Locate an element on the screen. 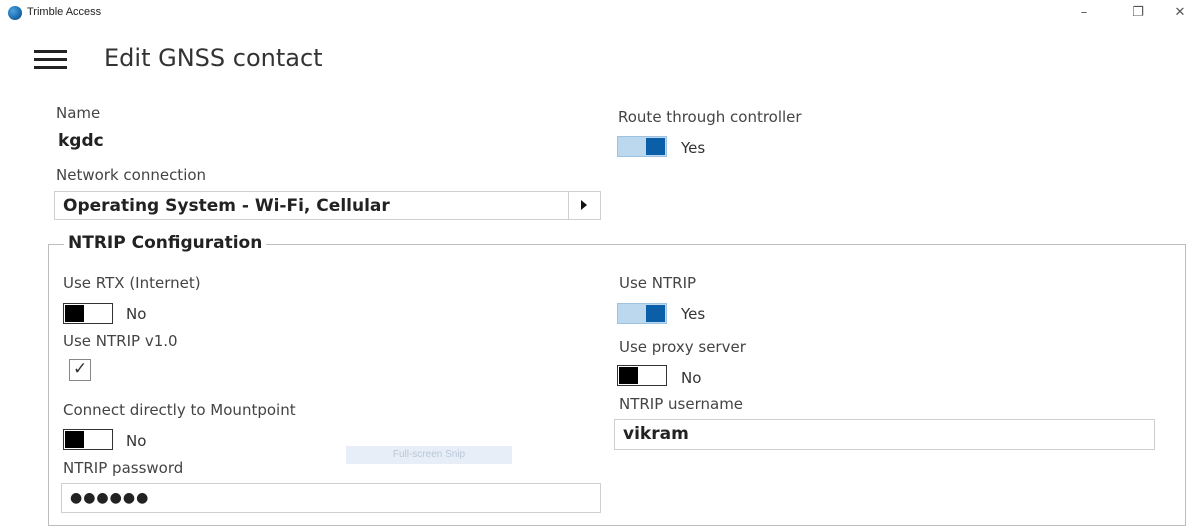  app-logo-icon is located at coordinates (15, 13).